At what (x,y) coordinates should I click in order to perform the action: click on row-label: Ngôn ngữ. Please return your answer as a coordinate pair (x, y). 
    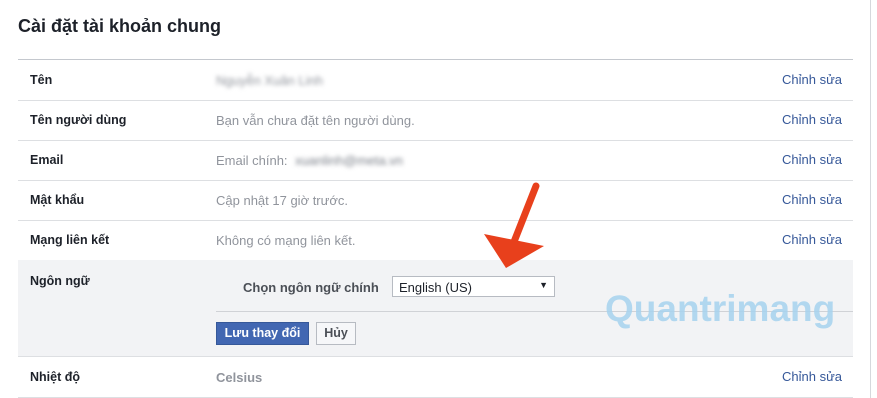
    Looking at the image, I should click on (60, 281).